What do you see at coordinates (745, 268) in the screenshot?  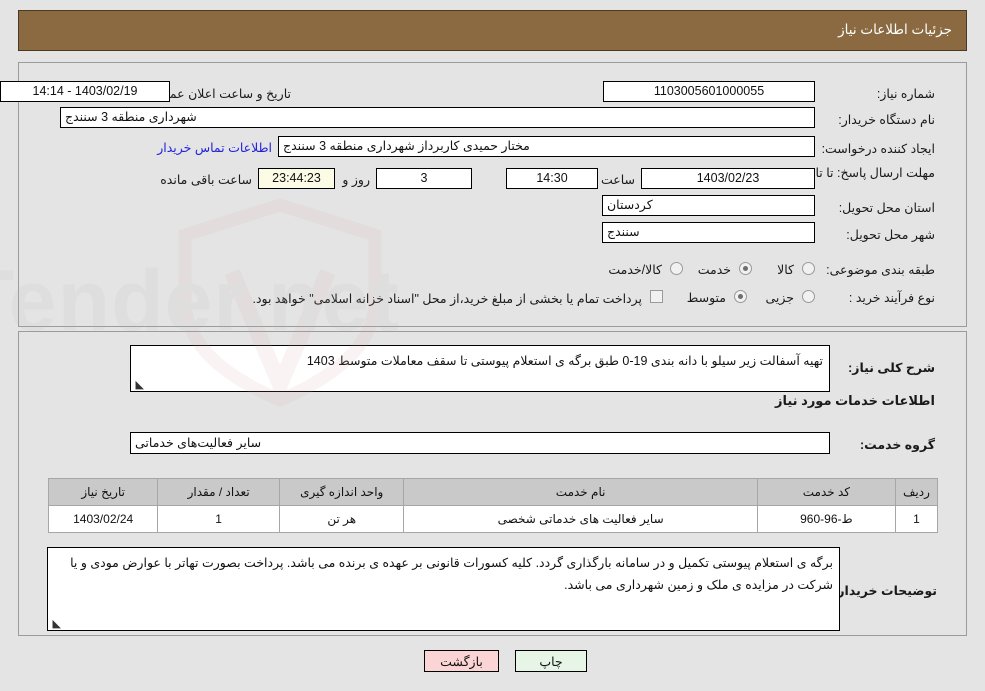 I see `category-radio-service` at bounding box center [745, 268].